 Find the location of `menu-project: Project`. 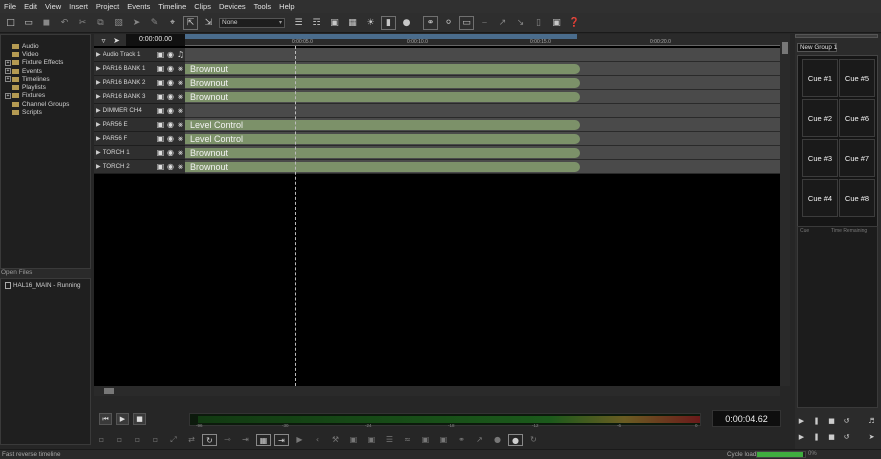

menu-project: Project is located at coordinates (107, 6).